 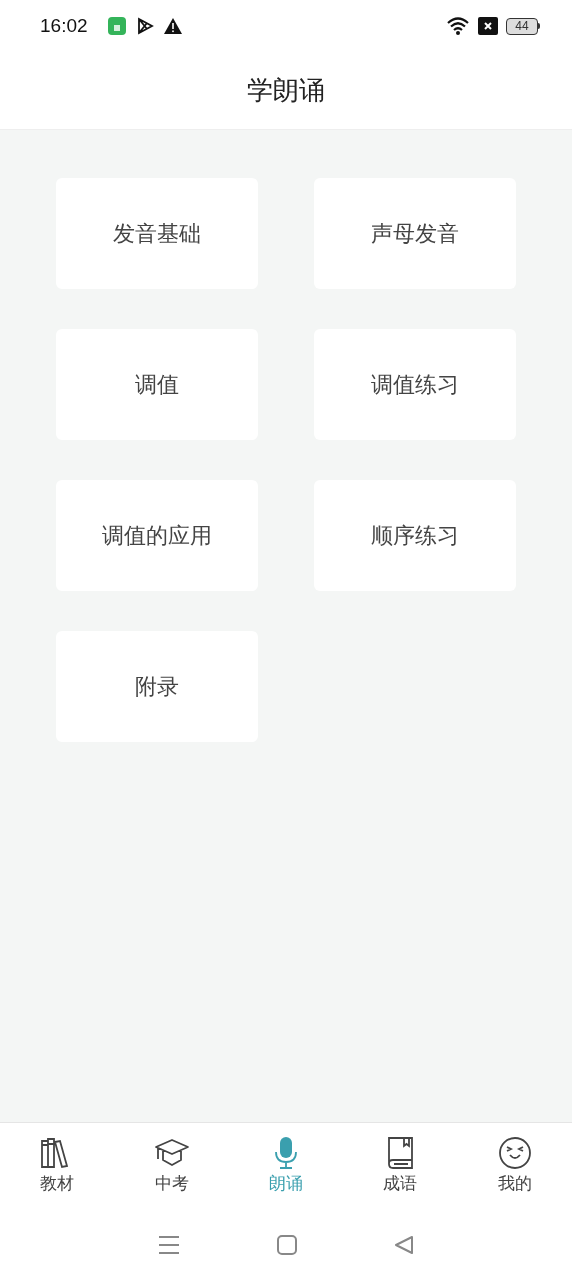 I want to click on menu-card: 声母发音, so click(x=415, y=233).